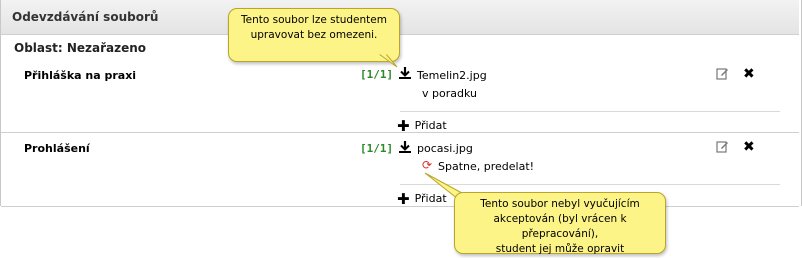 The width and height of the screenshot is (802, 258). I want to click on add-label: Přidat, so click(430, 125).